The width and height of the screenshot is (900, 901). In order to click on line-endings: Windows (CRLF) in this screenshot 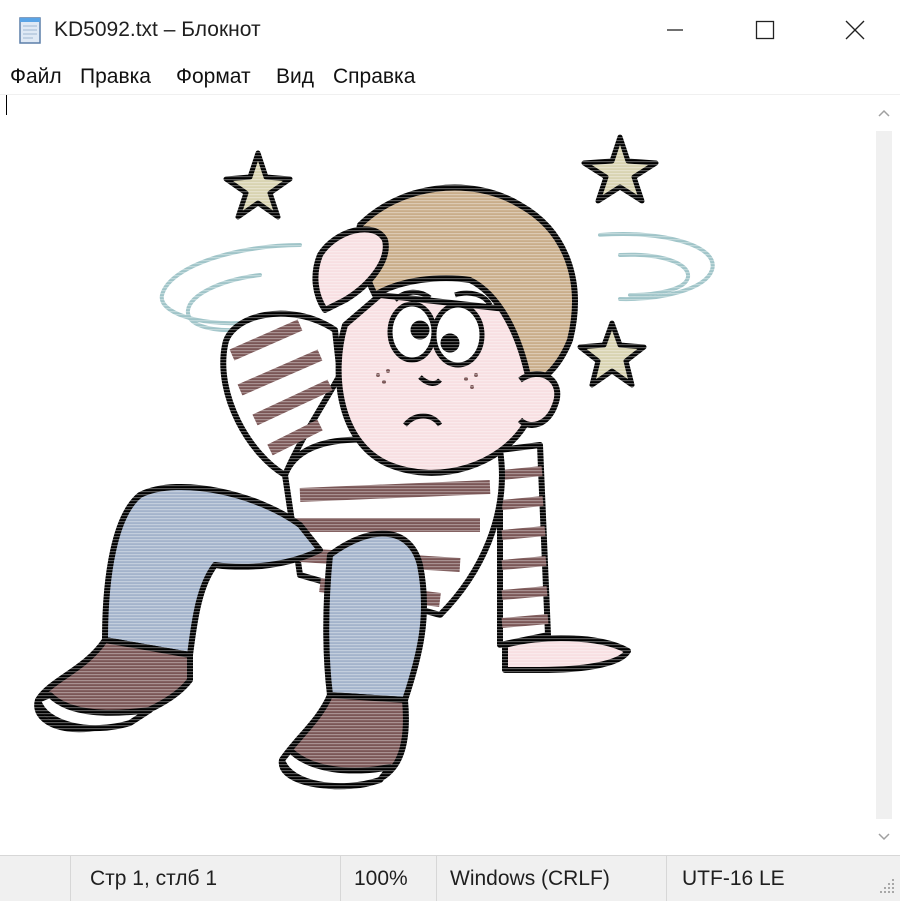, I will do `click(530, 878)`.